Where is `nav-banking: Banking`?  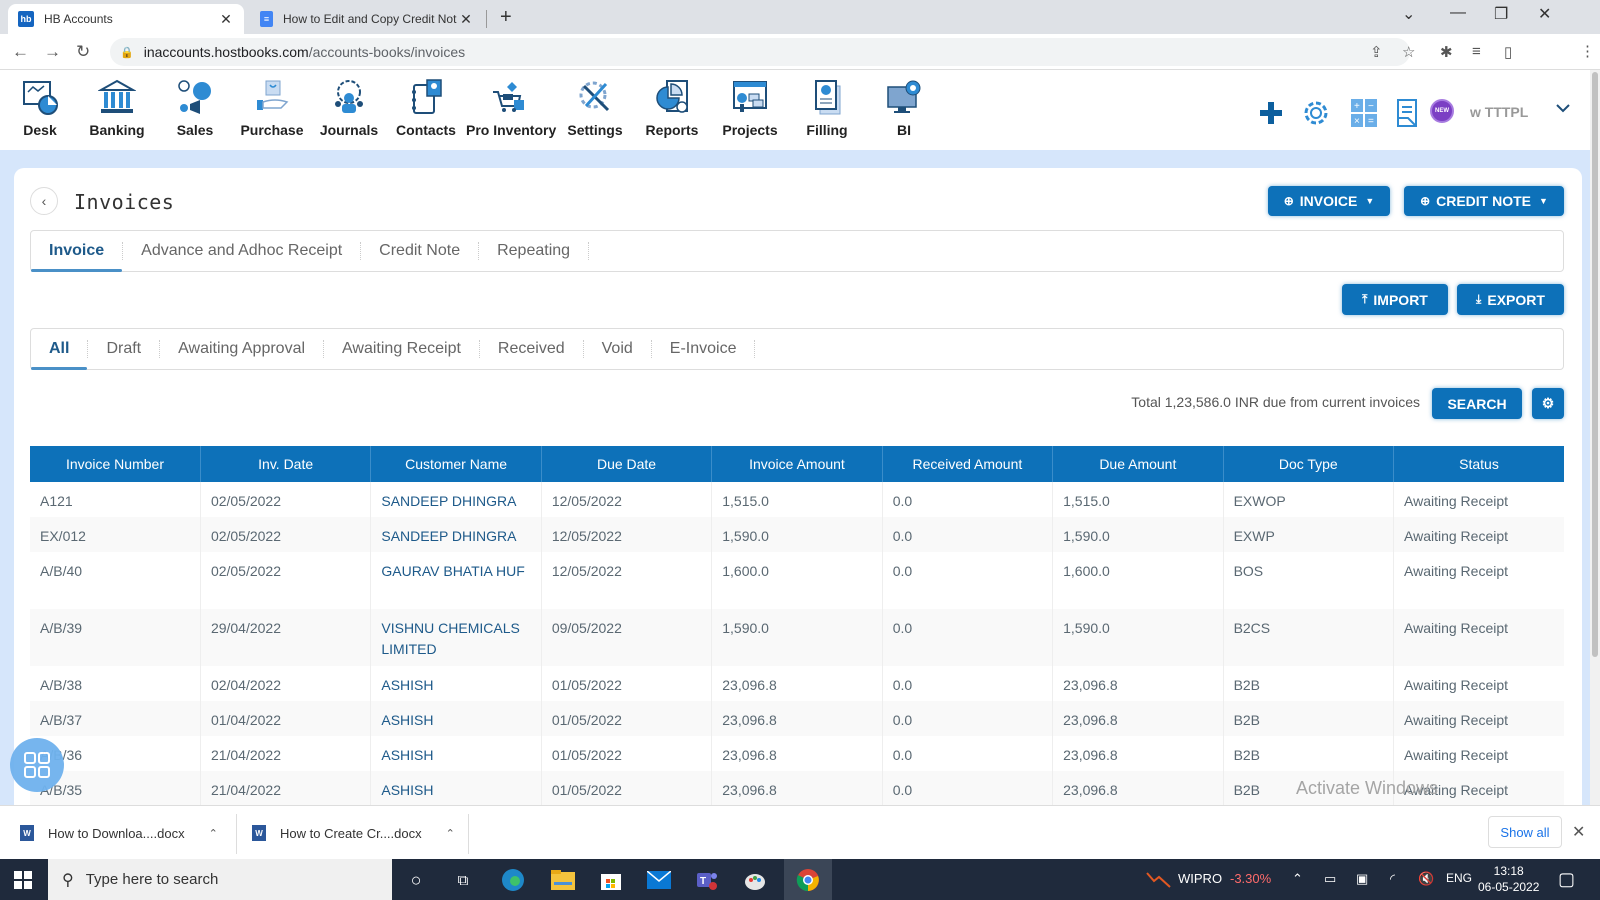 nav-banking: Banking is located at coordinates (117, 108).